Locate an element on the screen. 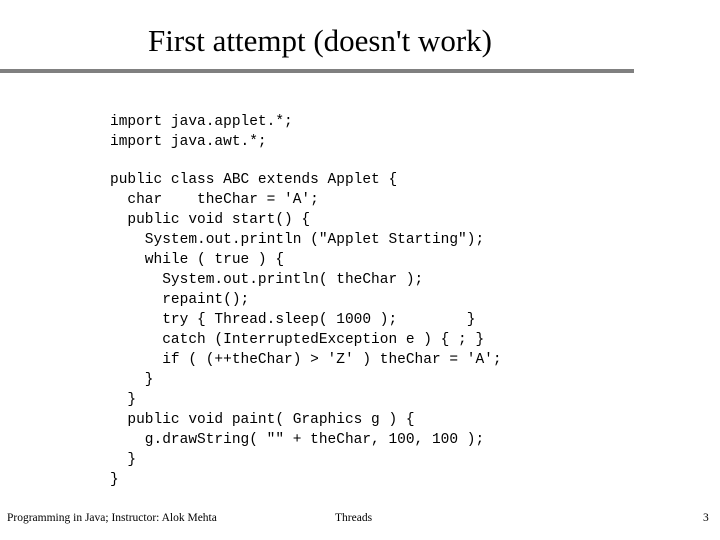 This screenshot has height=540, width=720. title-divider-rule is located at coordinates (317, 71).